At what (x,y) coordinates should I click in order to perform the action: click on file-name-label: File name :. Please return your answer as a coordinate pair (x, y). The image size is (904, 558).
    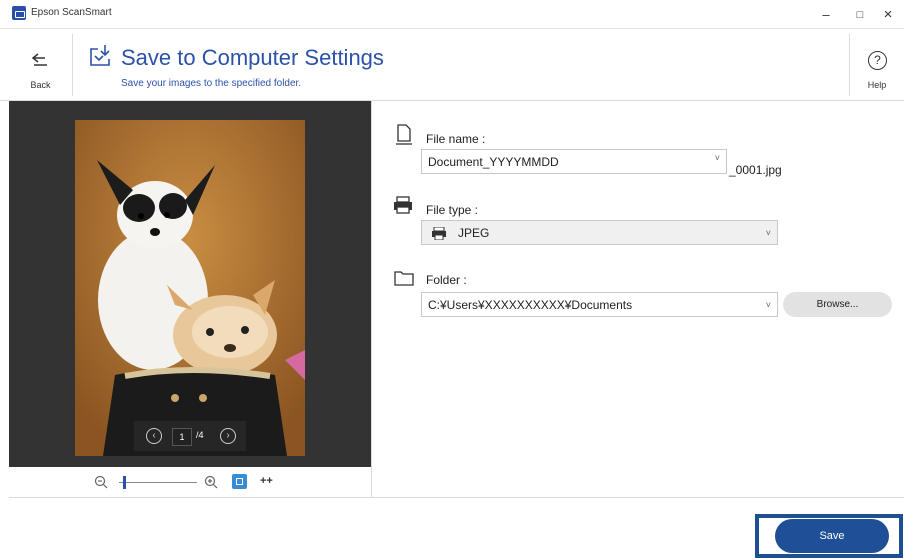
    Looking at the image, I should click on (456, 139).